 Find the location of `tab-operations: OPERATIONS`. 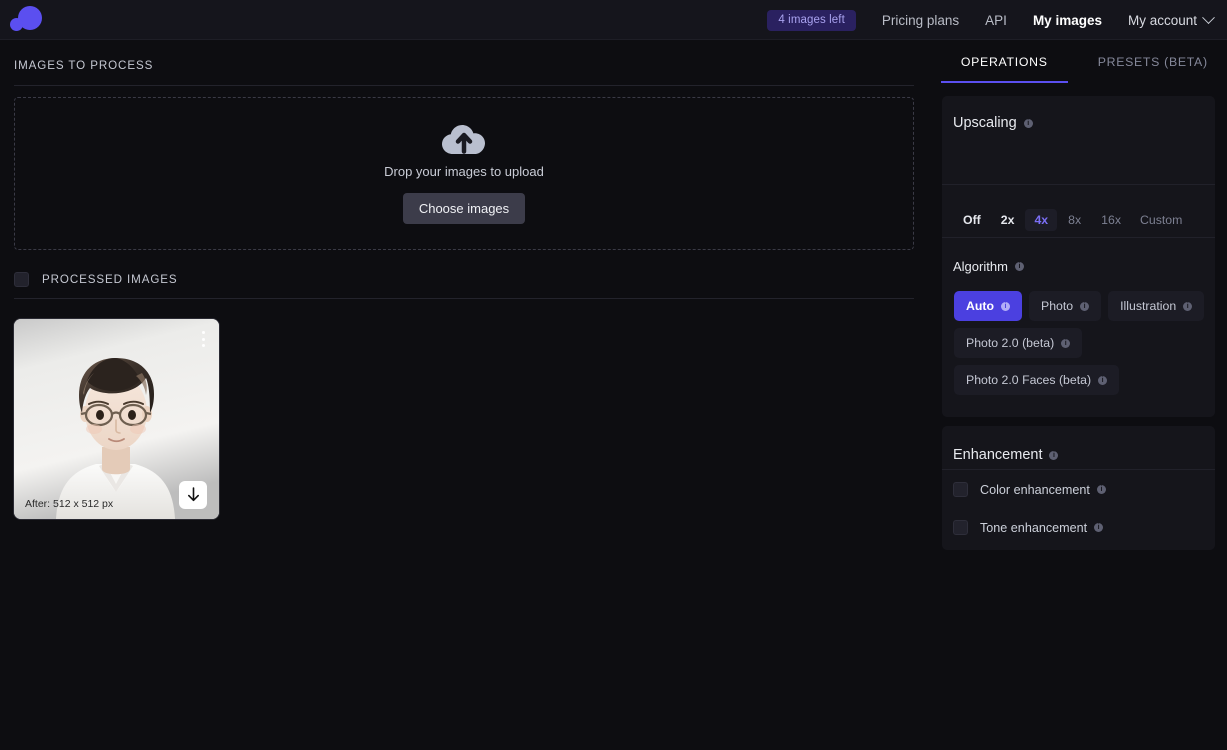

tab-operations: OPERATIONS is located at coordinates (1004, 61).